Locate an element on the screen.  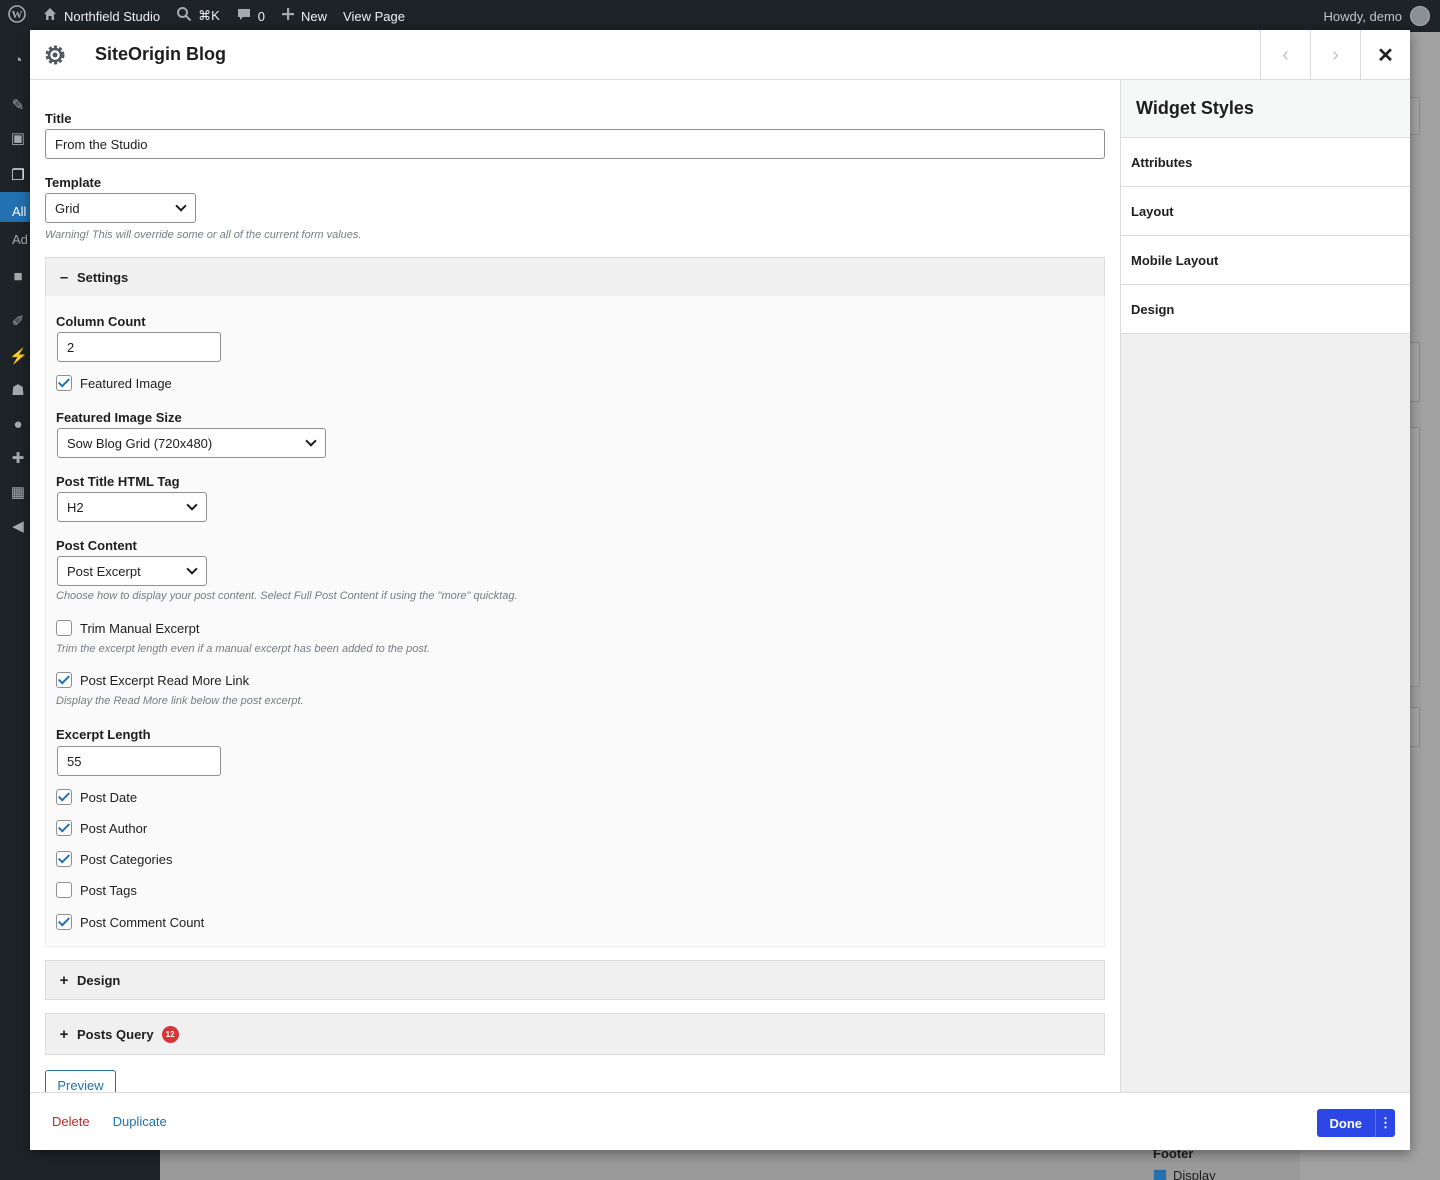
dialog-title: SiteOrigin Blog is located at coordinates (161, 54).